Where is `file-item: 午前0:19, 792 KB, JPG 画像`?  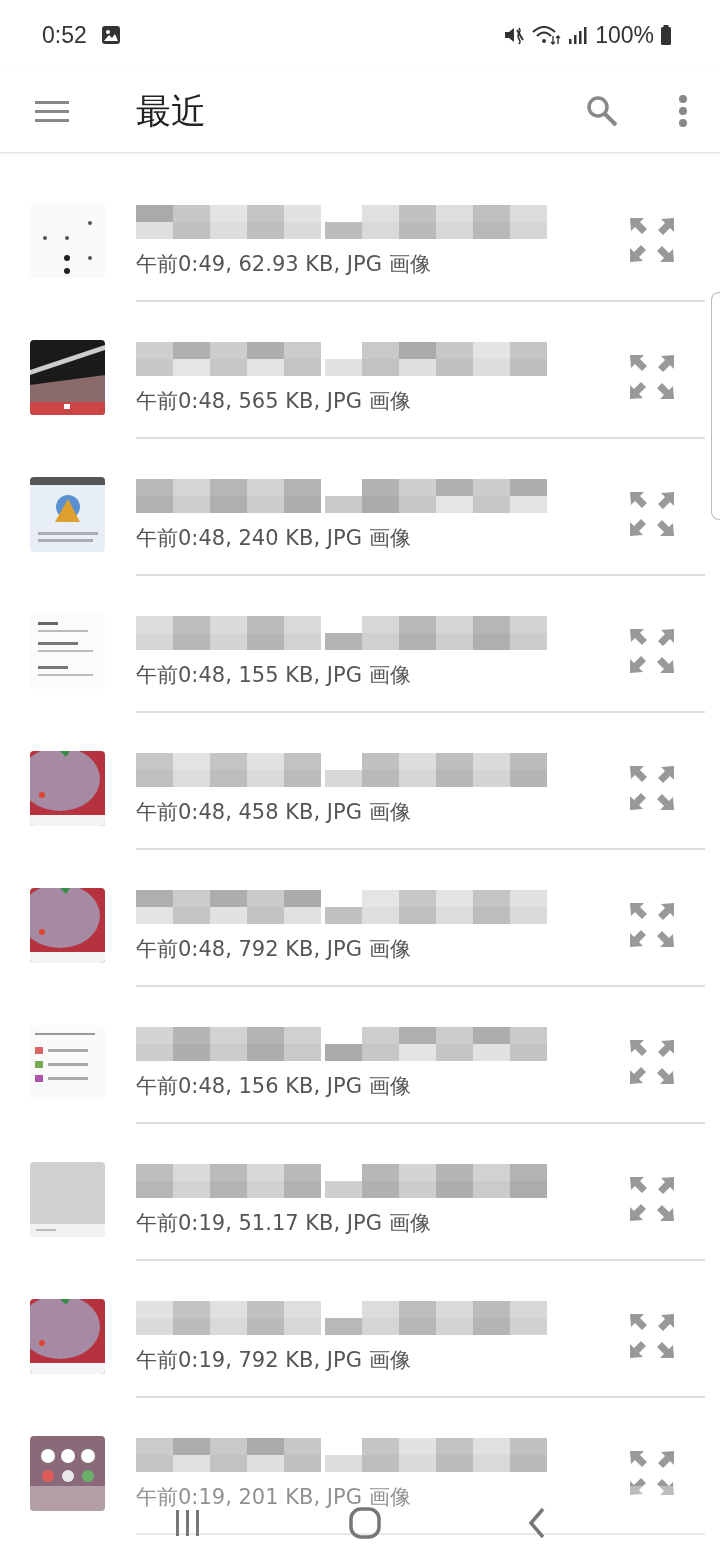
file-item: 午前0:19, 792 KB, JPG 画像 is located at coordinates (360, 1350).